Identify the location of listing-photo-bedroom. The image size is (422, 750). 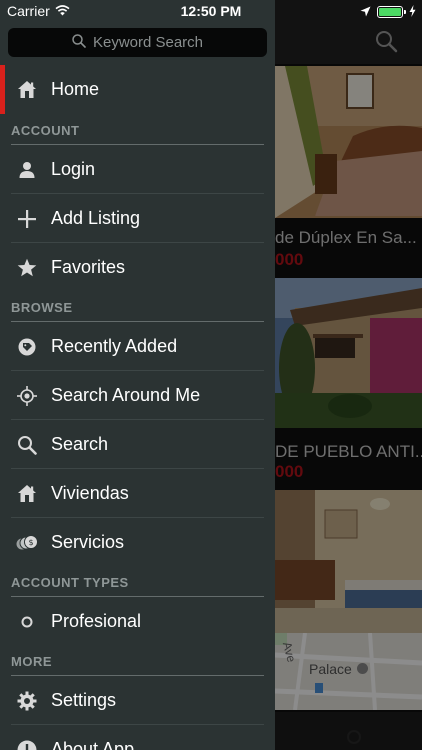
(348, 142).